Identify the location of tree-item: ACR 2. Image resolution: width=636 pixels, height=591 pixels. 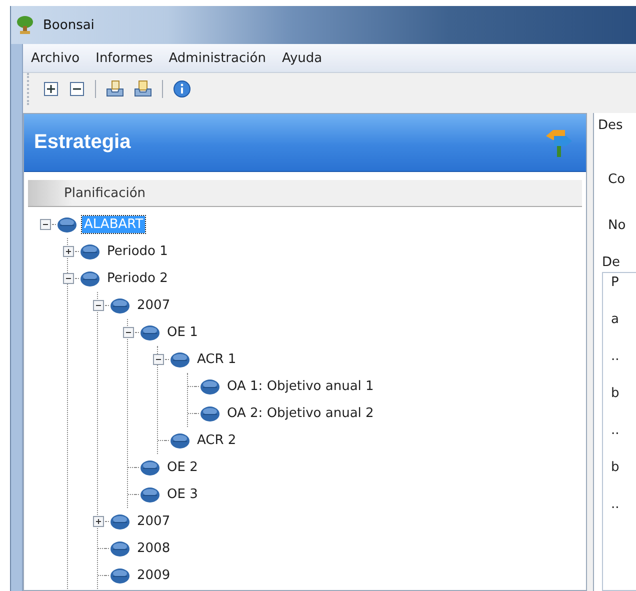
(216, 440).